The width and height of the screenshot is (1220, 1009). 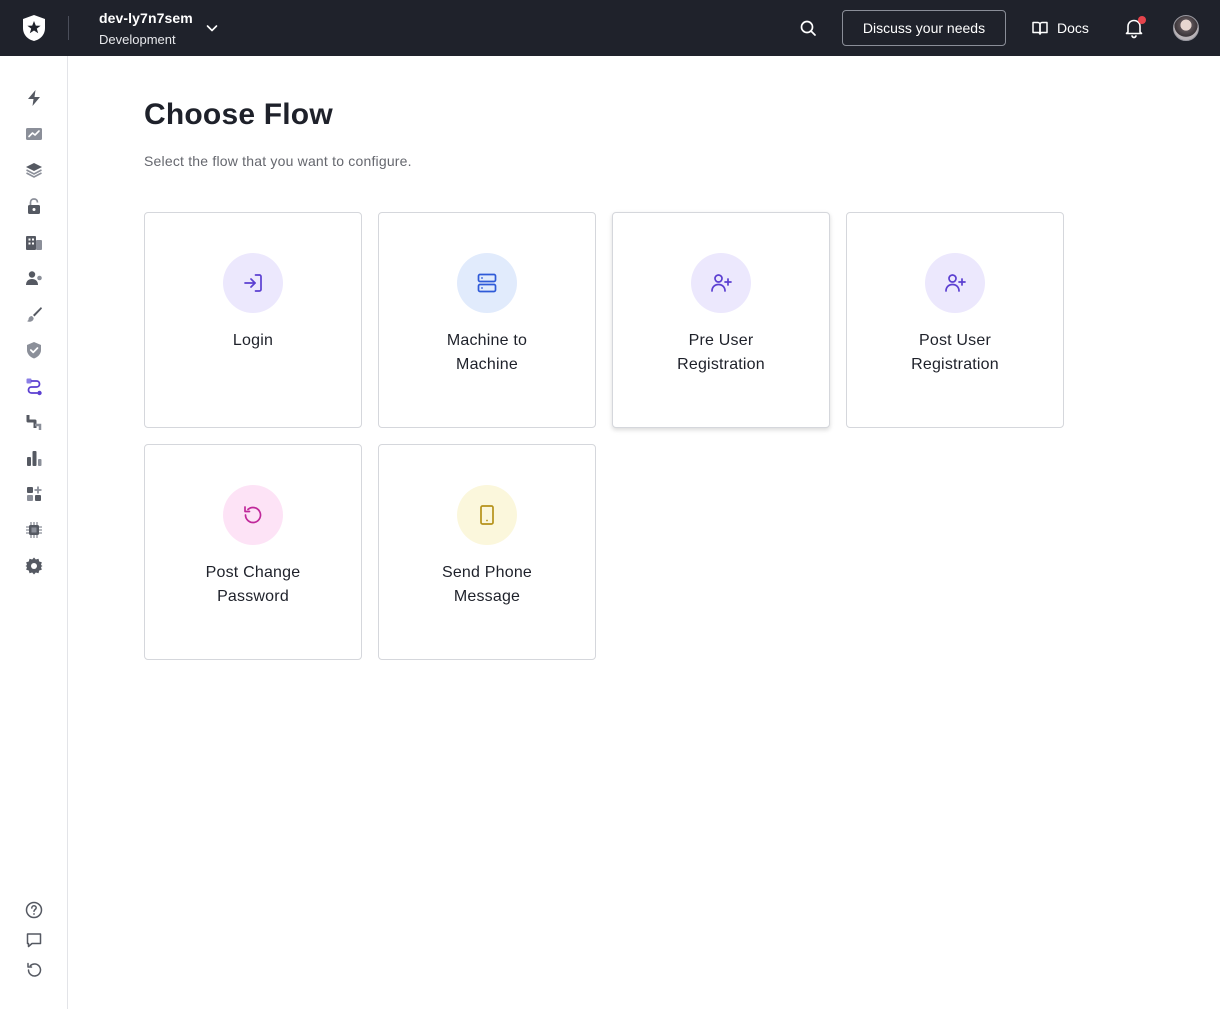 What do you see at coordinates (137, 39) in the screenshot?
I see `tenant-environment: Development` at bounding box center [137, 39].